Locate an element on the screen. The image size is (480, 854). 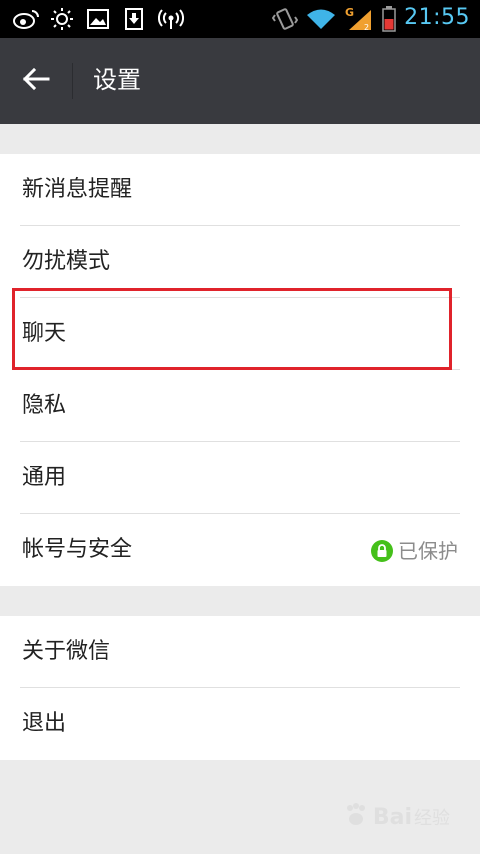
nav-bar: 设置 is located at coordinates (240, 81).